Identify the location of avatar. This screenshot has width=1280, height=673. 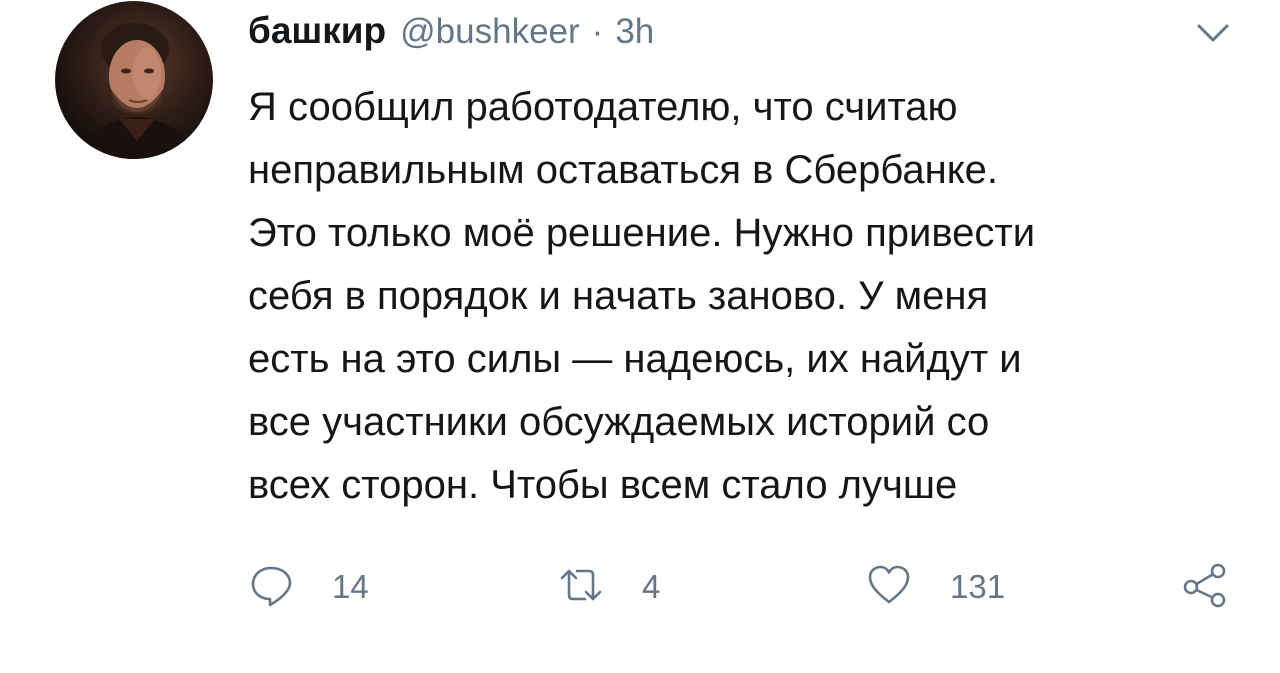
(134, 80).